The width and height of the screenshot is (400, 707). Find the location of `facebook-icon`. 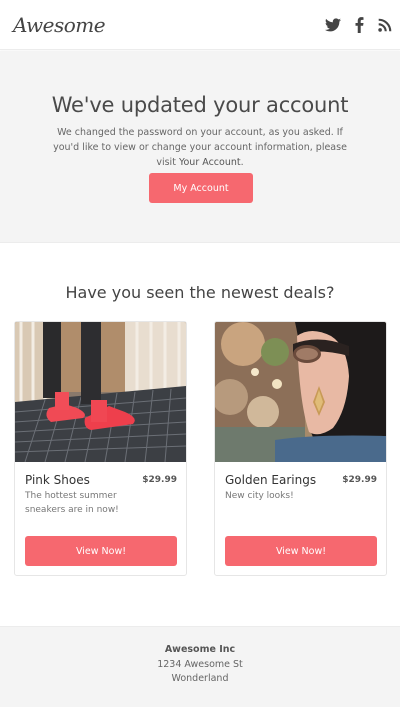

facebook-icon is located at coordinates (359, 24).